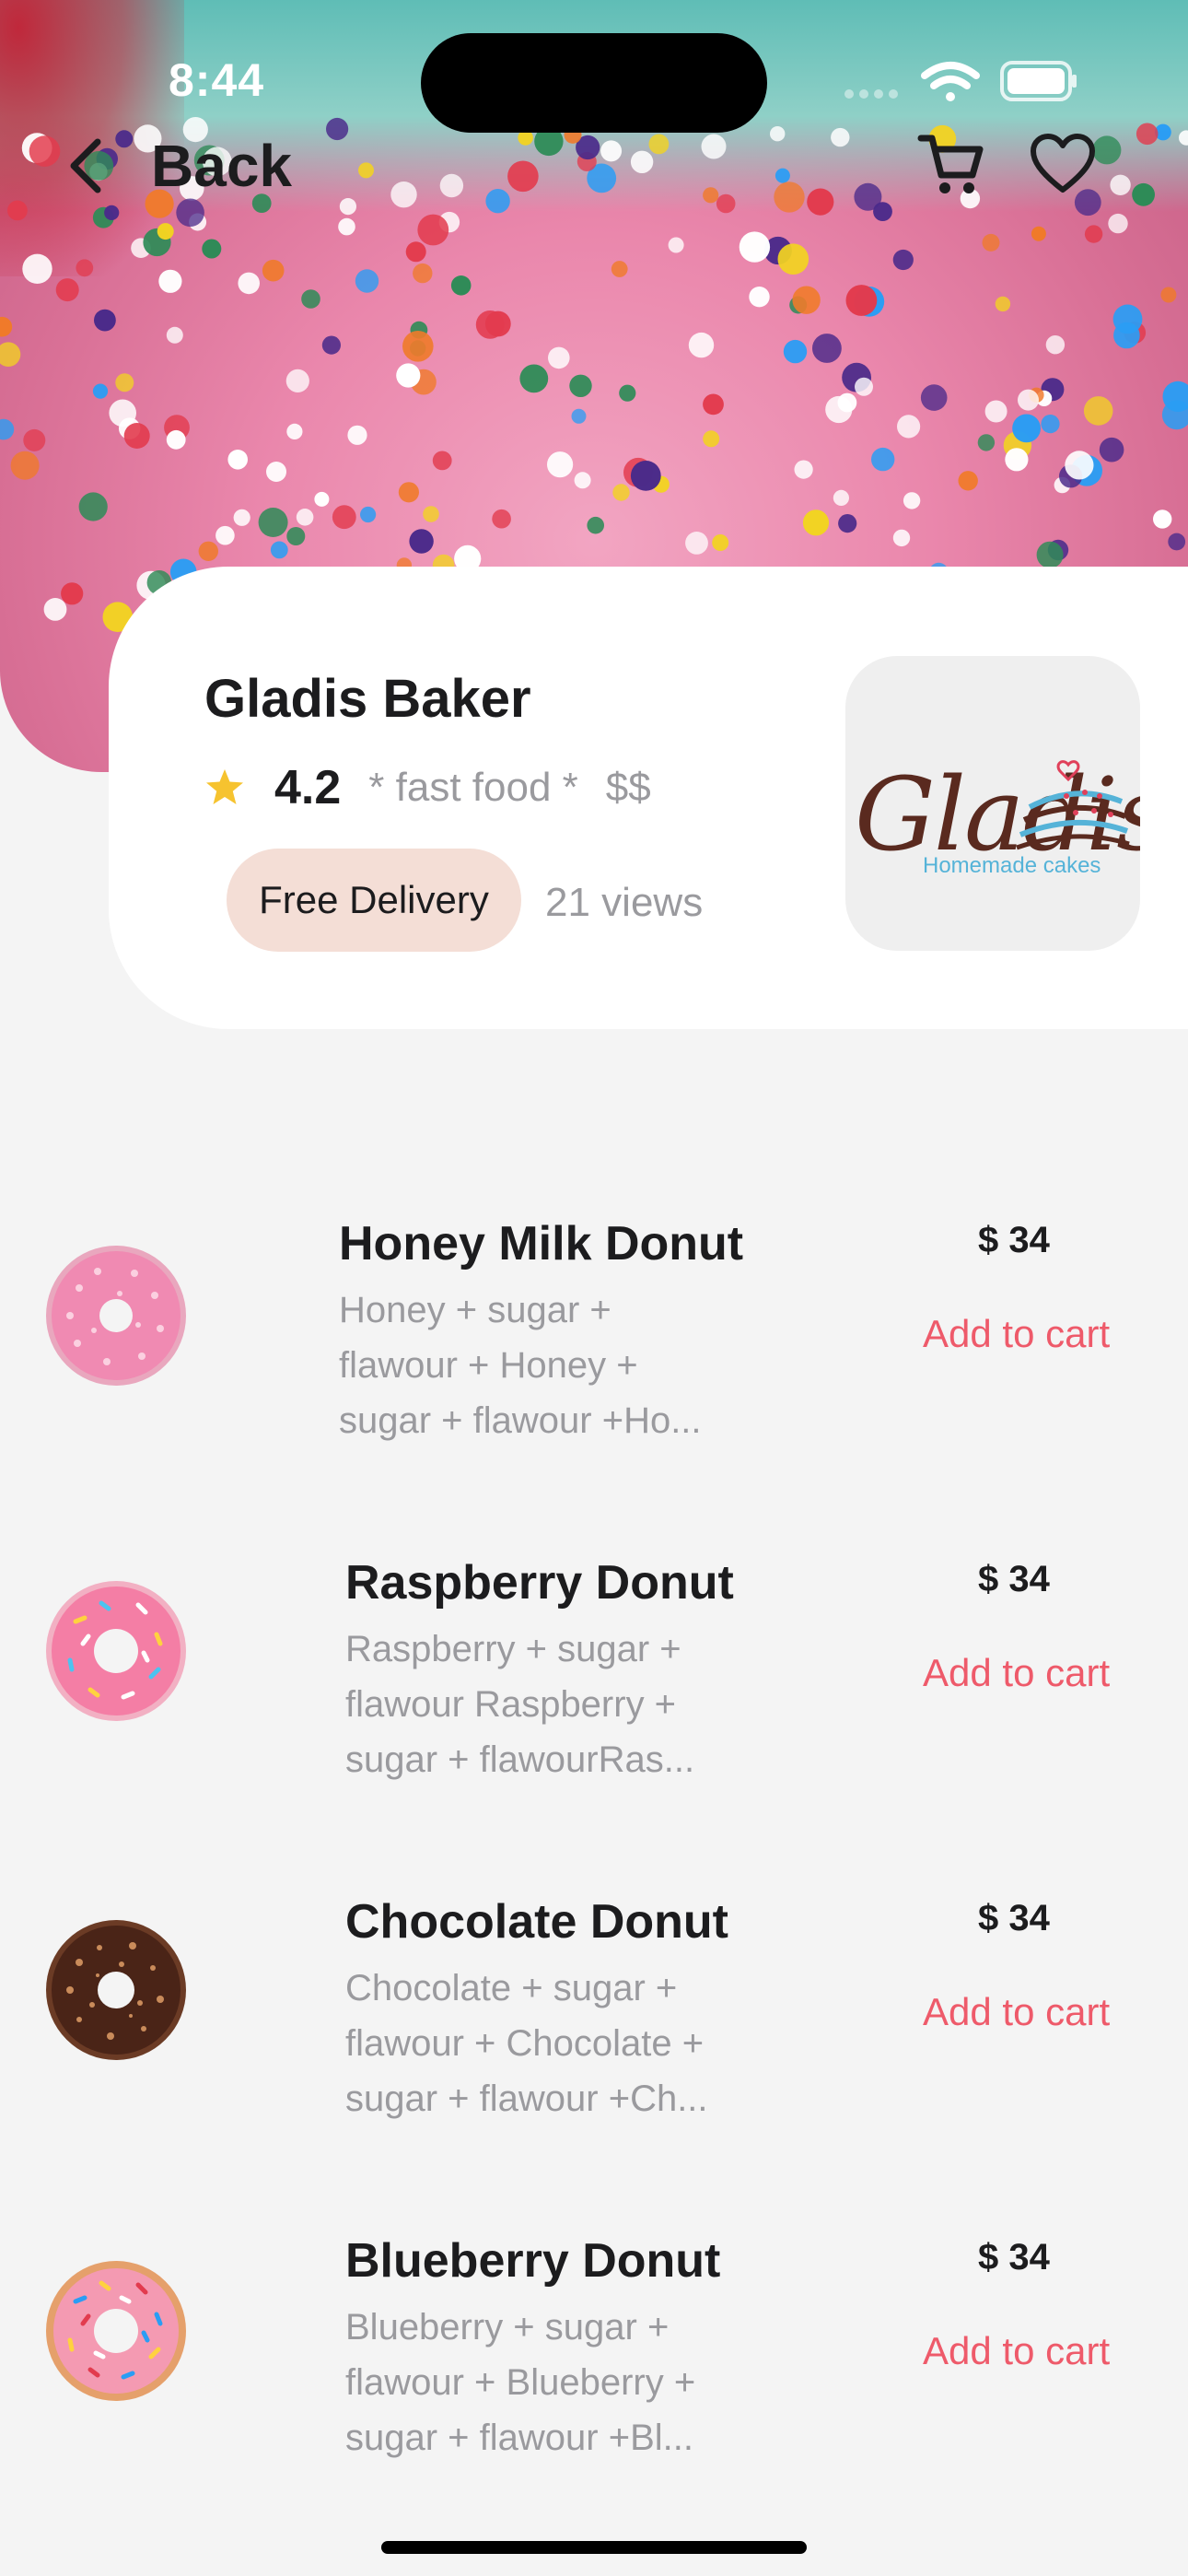  What do you see at coordinates (1073, 805) in the screenshot?
I see `cake-icon` at bounding box center [1073, 805].